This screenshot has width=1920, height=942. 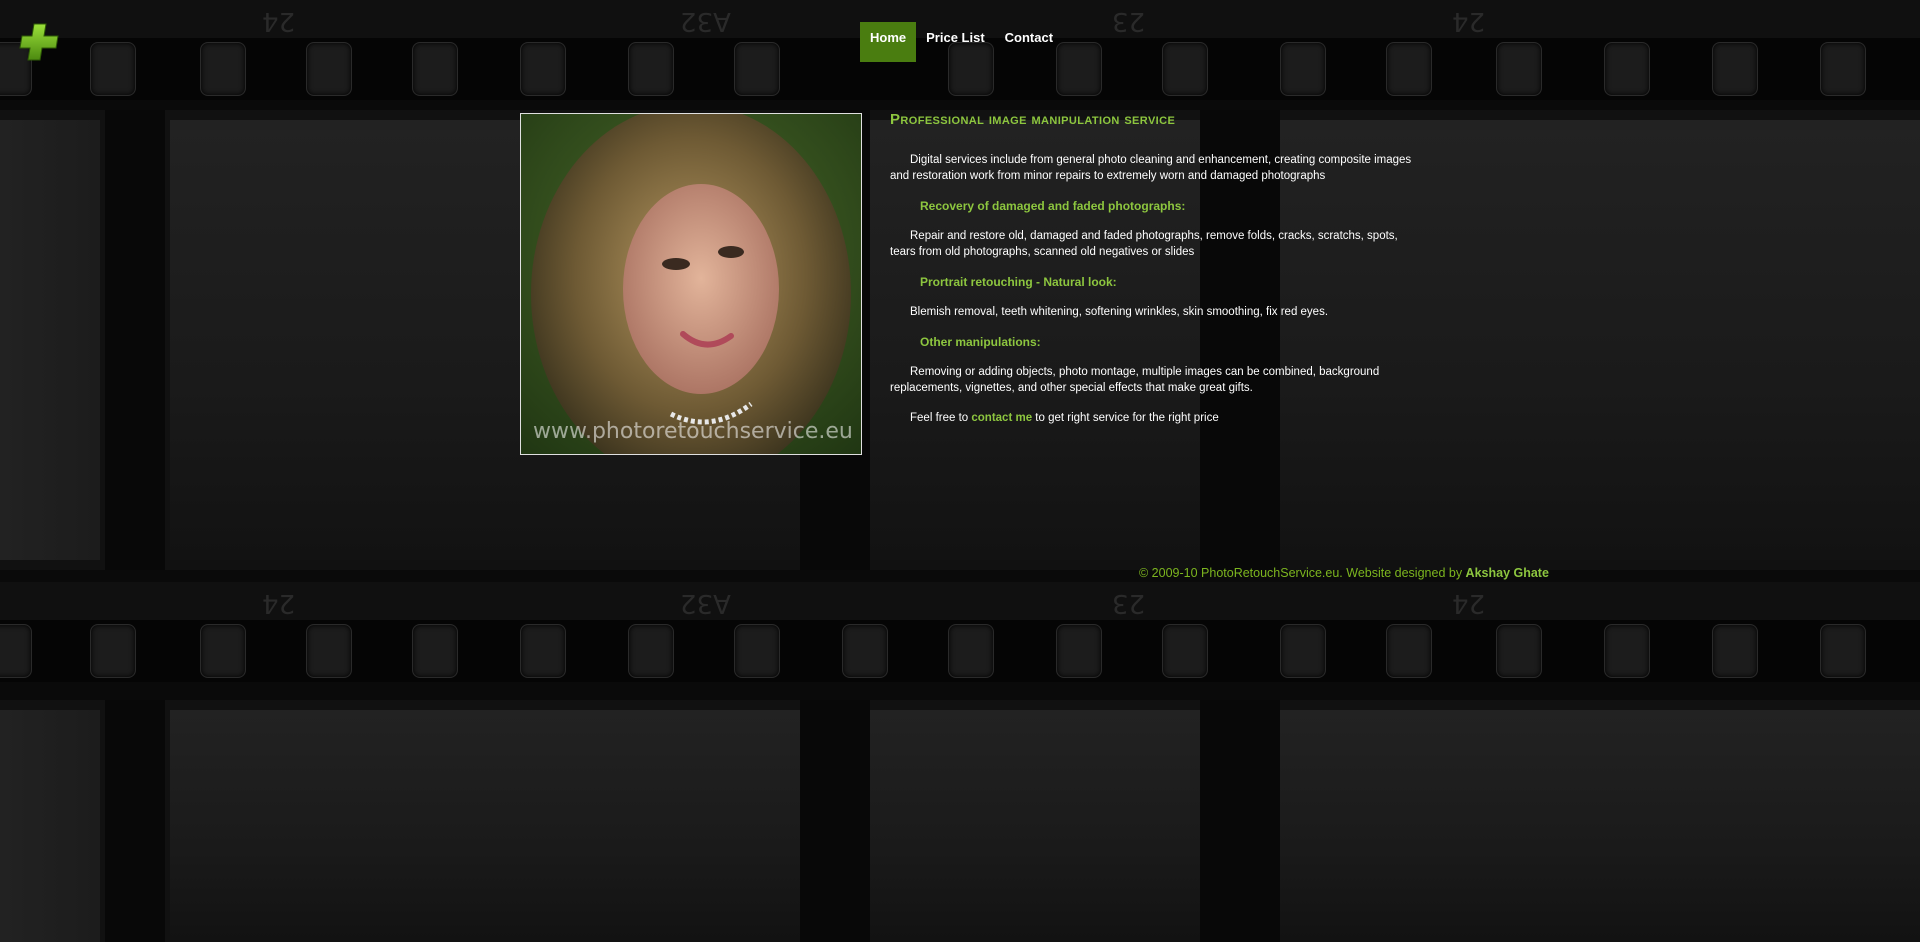 What do you see at coordinates (1029, 42) in the screenshot?
I see `nav-contact: Contact` at bounding box center [1029, 42].